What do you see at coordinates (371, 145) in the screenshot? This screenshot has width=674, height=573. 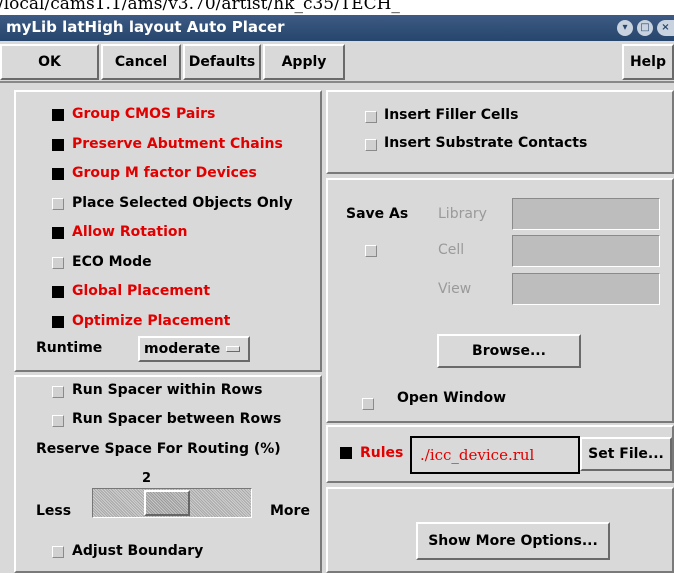 I see `insert-substrate-checkbox` at bounding box center [371, 145].